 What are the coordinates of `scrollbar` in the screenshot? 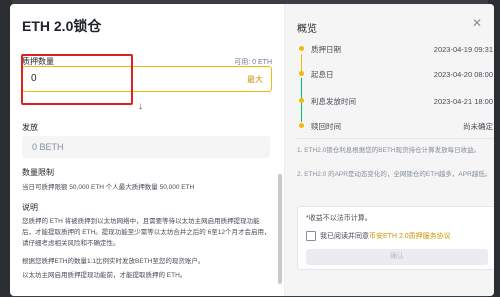 It's located at (280, 229).